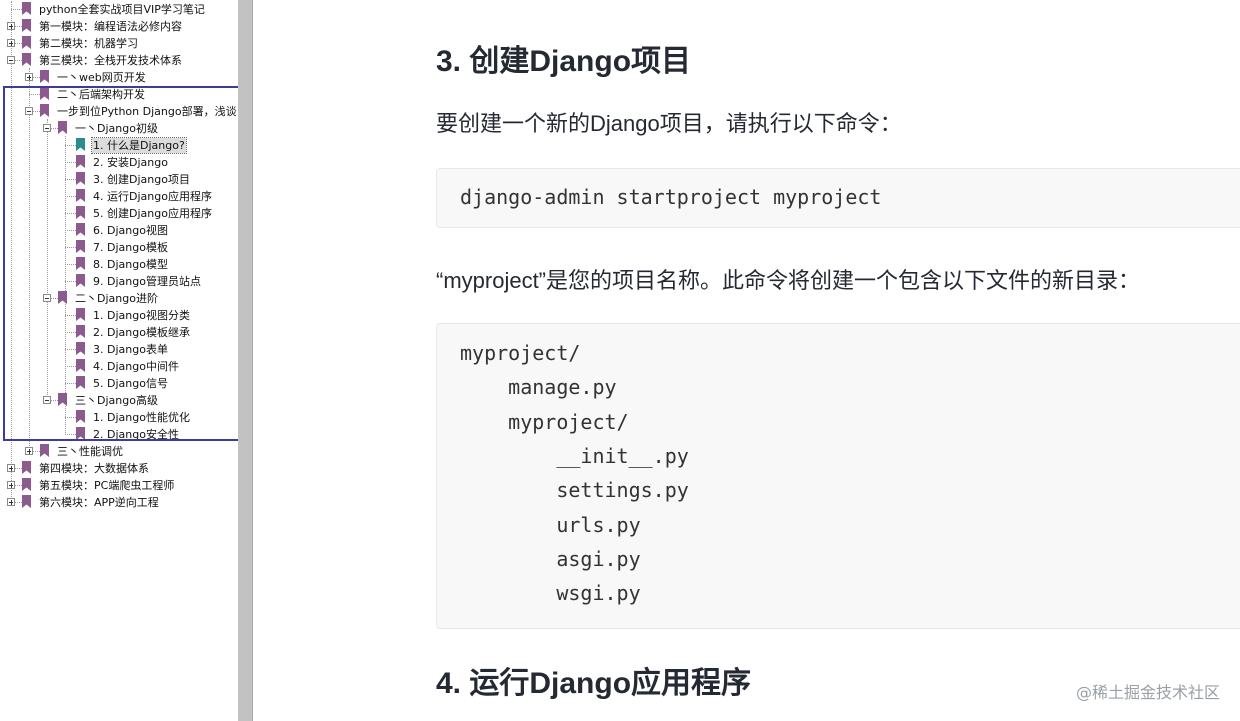 The width and height of the screenshot is (1240, 721). I want to click on tree-item-label: 第四模块：大数据体系, so click(94, 468).